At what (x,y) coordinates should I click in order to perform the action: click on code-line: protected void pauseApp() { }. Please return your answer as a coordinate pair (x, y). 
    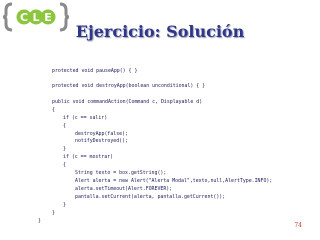
    Looking at the image, I should click on (95, 71).